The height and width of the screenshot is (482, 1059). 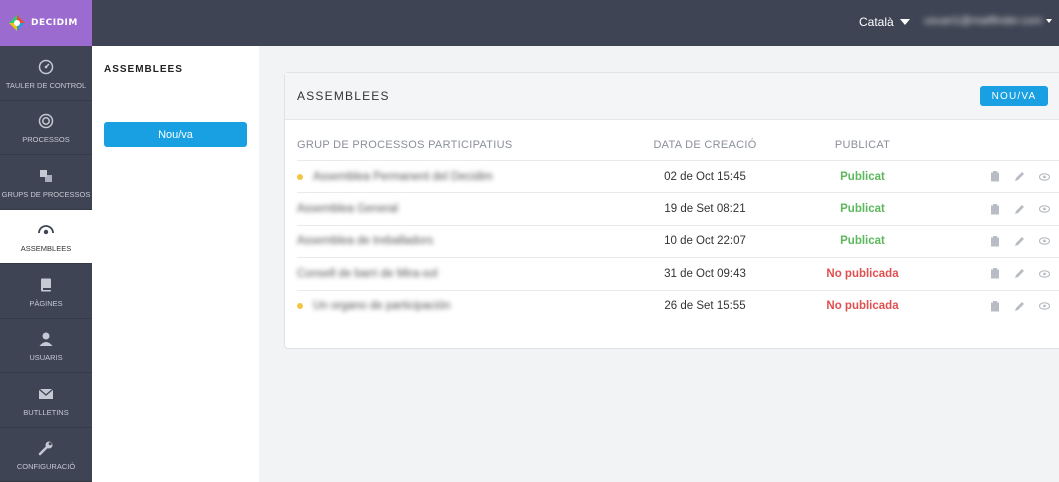 I want to click on sidebar-item-processes: PROCESSOS, so click(x=46, y=128).